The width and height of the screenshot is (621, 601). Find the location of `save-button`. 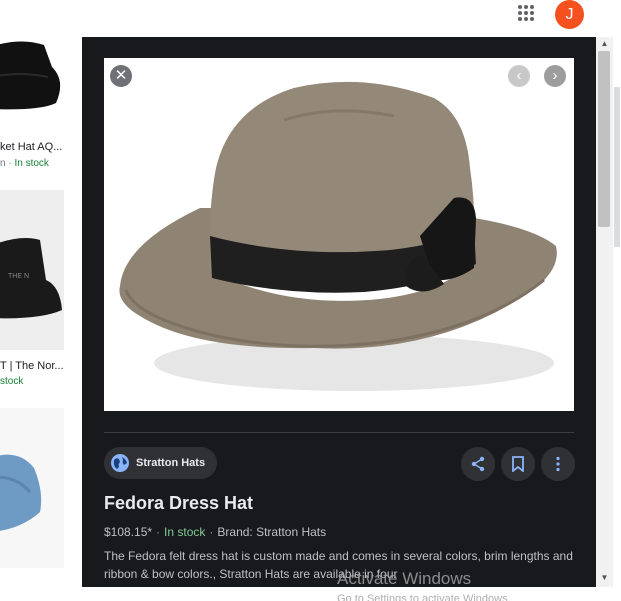

save-button is located at coordinates (518, 464).